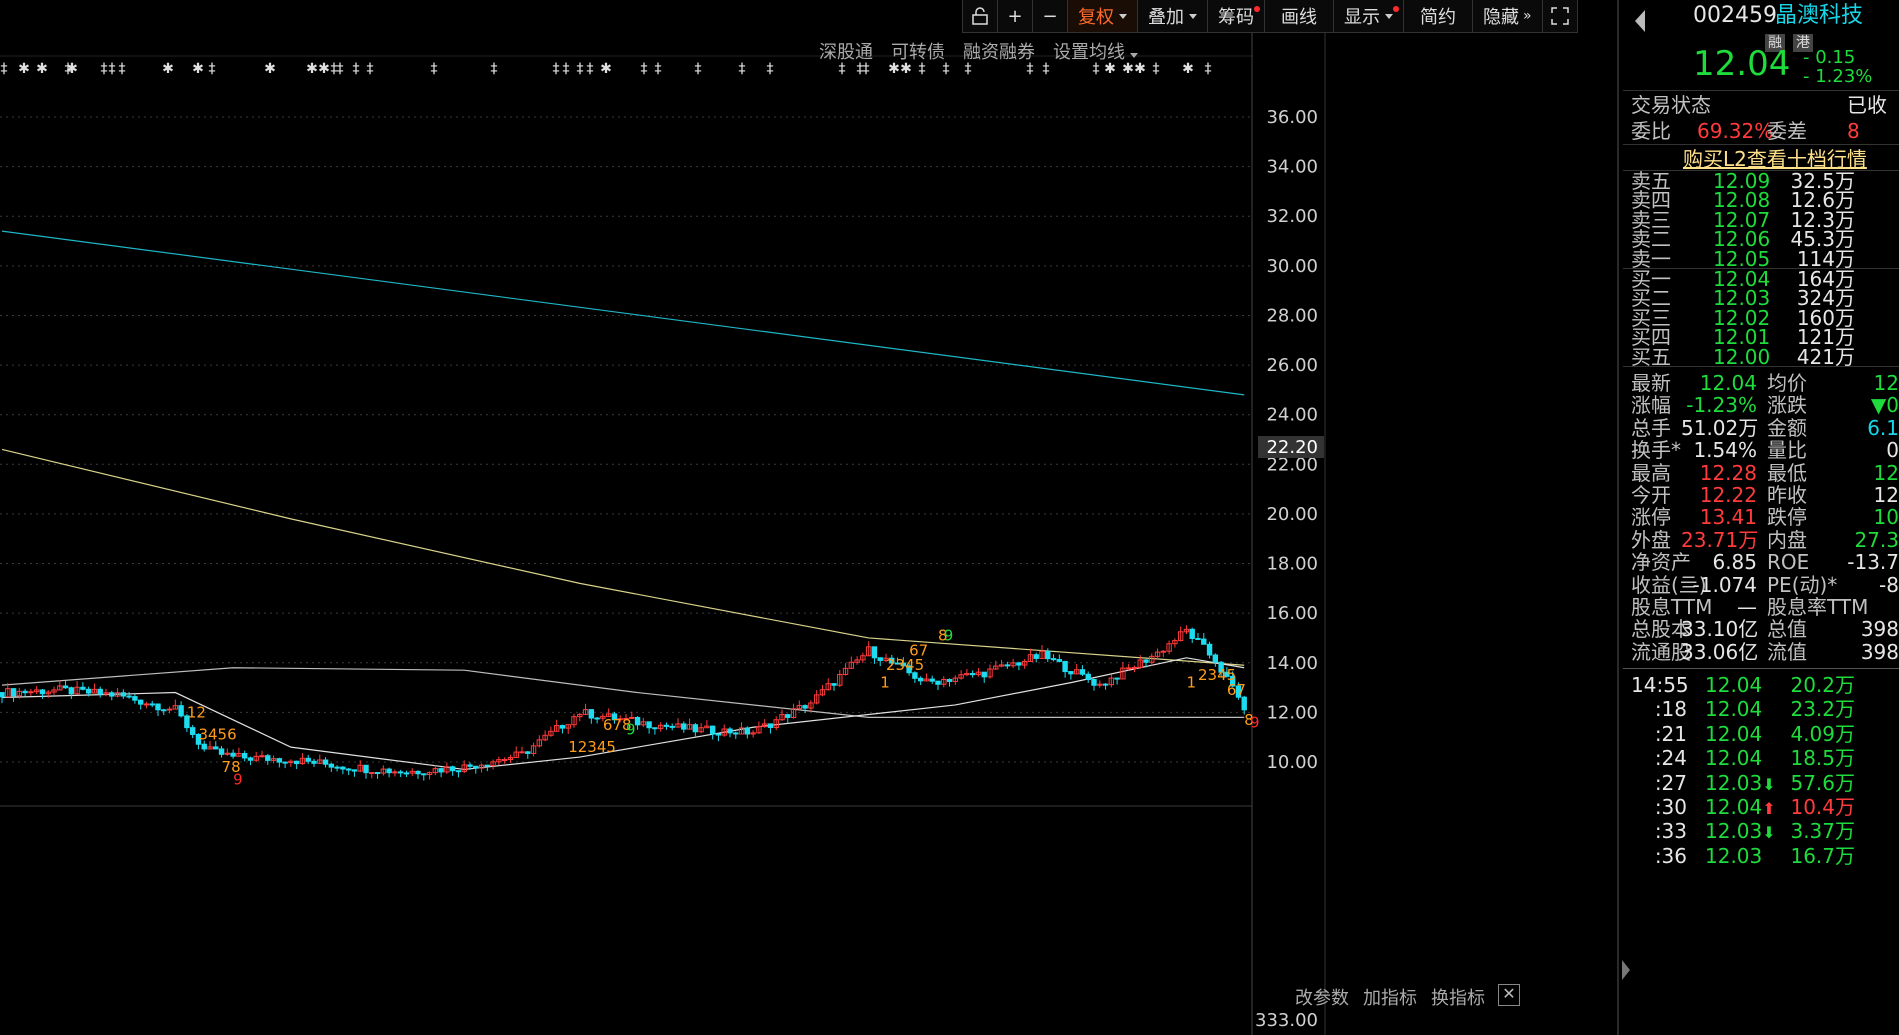 The height and width of the screenshot is (1035, 1899). I want to click on fuquan-dropdown: 复权, so click(1103, 16).